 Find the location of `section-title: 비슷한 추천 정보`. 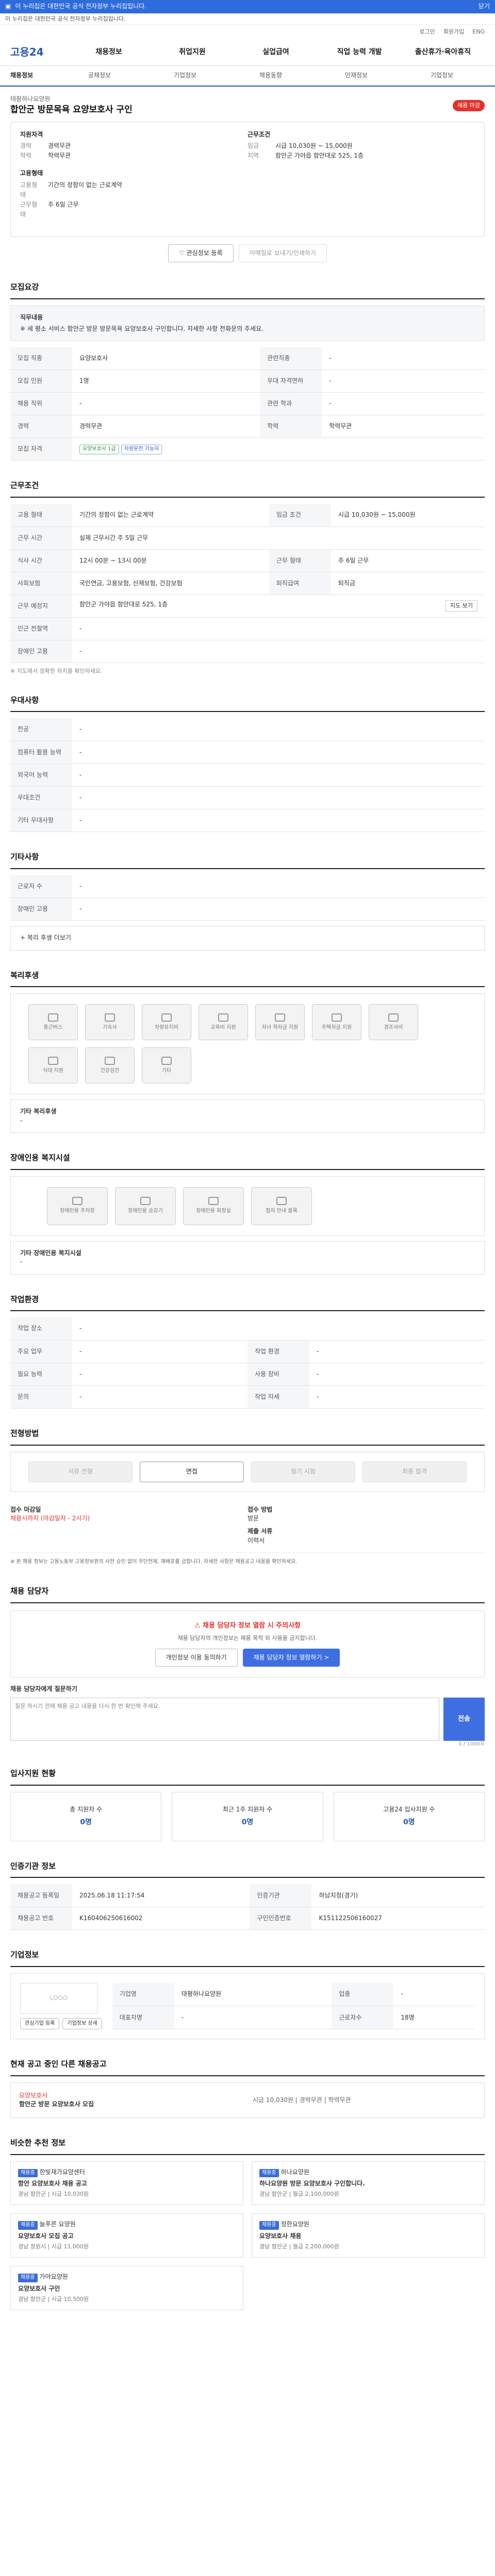

section-title: 비슷한 추천 정보 is located at coordinates (247, 2146).